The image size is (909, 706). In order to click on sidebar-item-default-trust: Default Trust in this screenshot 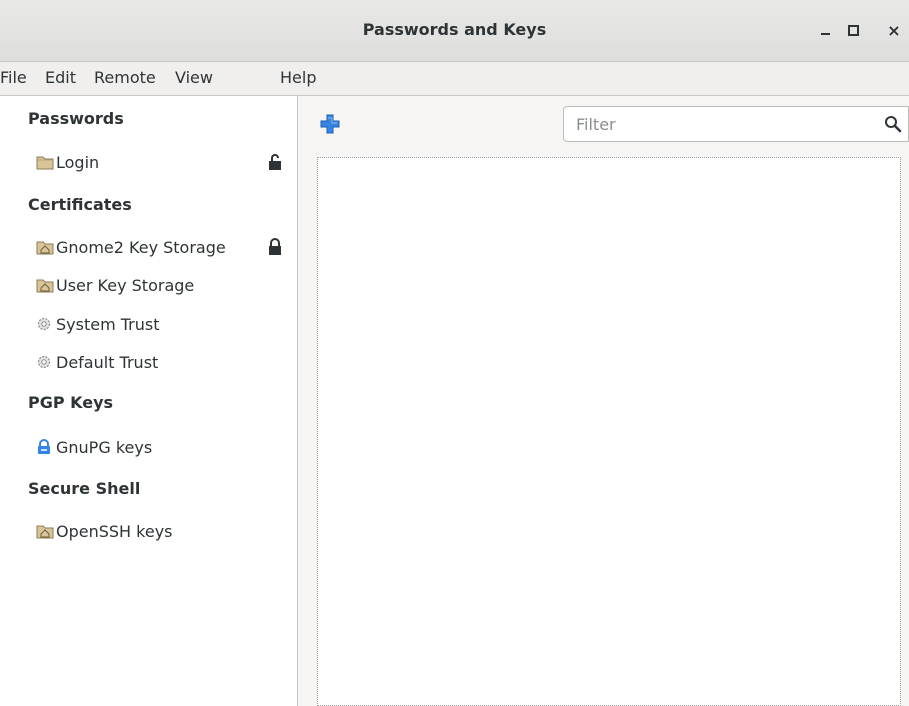, I will do `click(97, 362)`.